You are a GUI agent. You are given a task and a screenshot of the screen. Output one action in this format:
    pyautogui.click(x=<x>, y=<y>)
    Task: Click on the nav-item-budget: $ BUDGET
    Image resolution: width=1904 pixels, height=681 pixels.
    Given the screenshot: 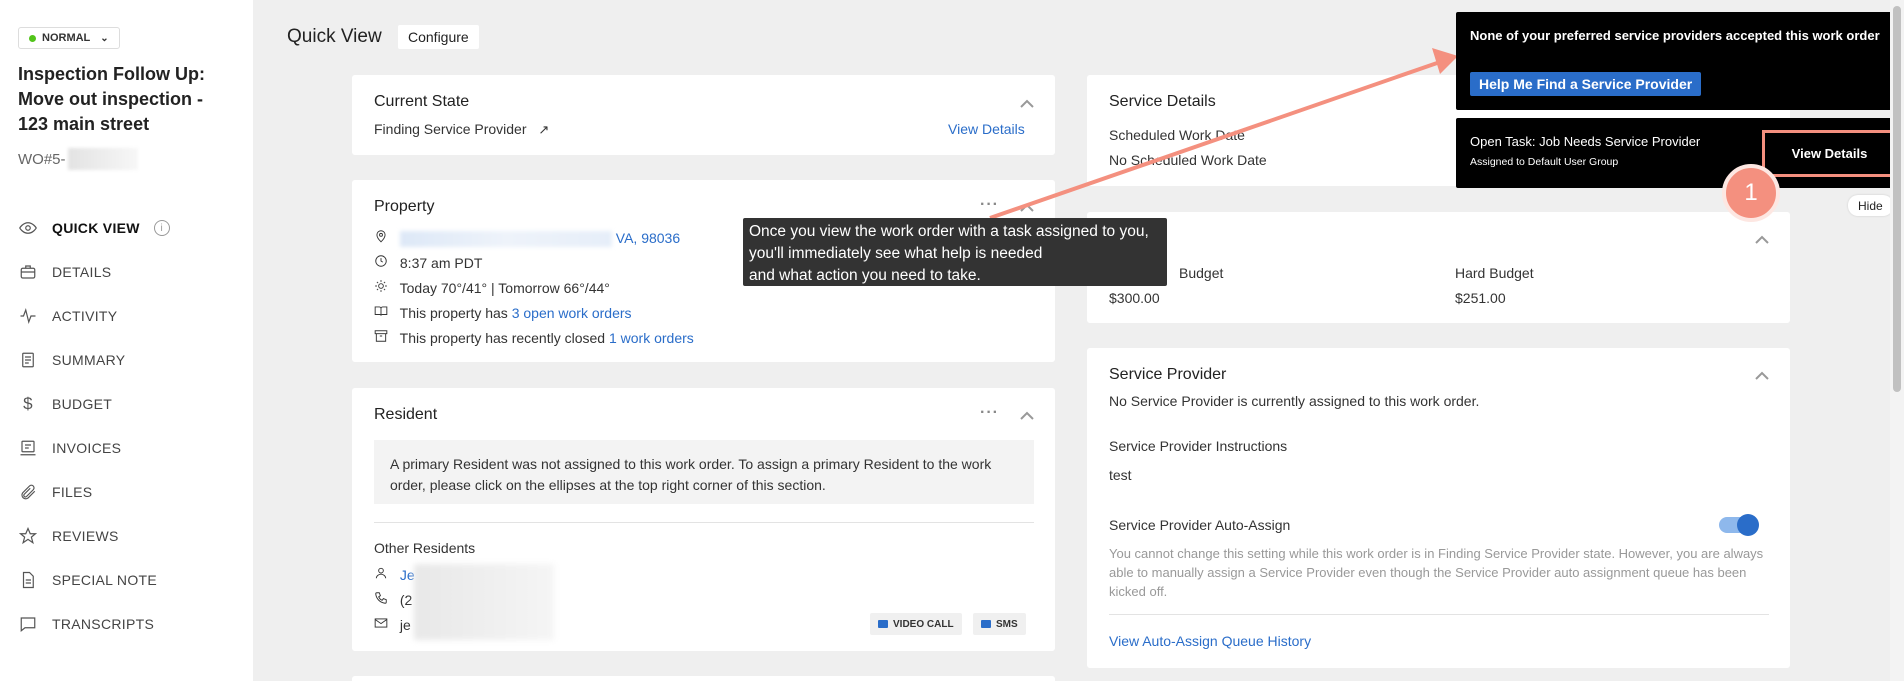 What is the action you would take?
    pyautogui.click(x=130, y=404)
    